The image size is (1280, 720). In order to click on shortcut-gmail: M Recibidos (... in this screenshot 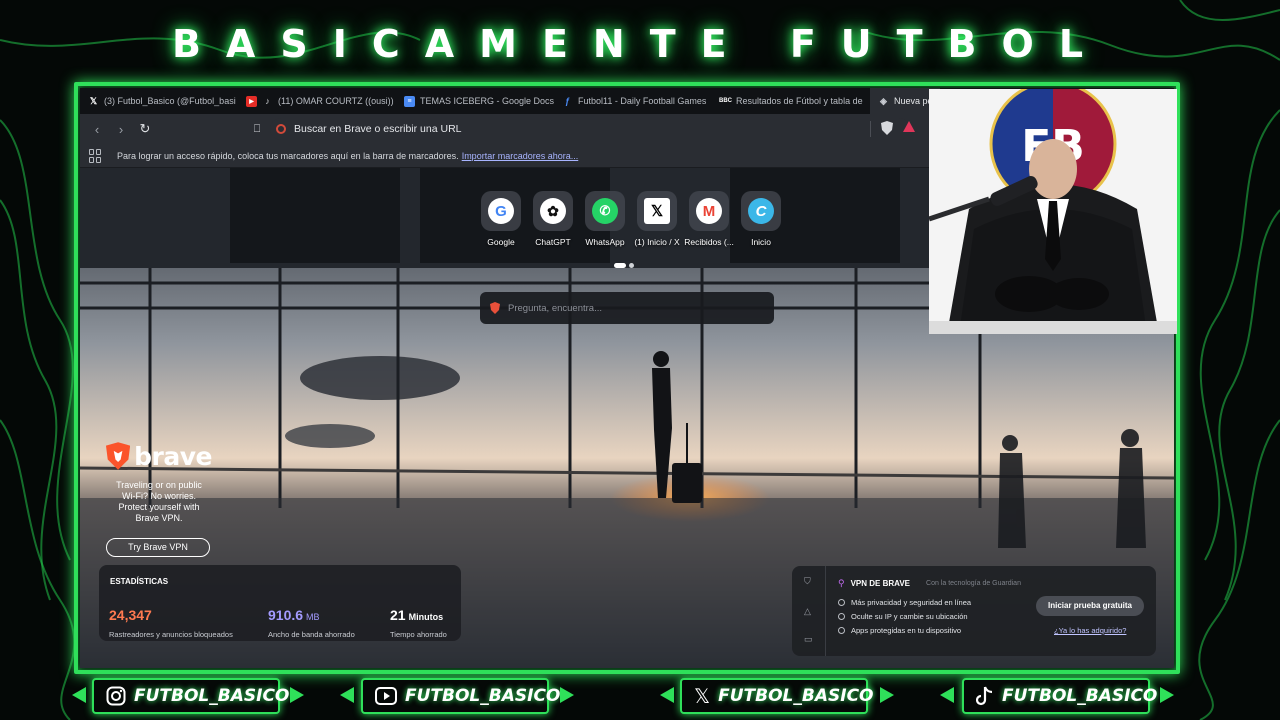, I will do `click(709, 219)`.